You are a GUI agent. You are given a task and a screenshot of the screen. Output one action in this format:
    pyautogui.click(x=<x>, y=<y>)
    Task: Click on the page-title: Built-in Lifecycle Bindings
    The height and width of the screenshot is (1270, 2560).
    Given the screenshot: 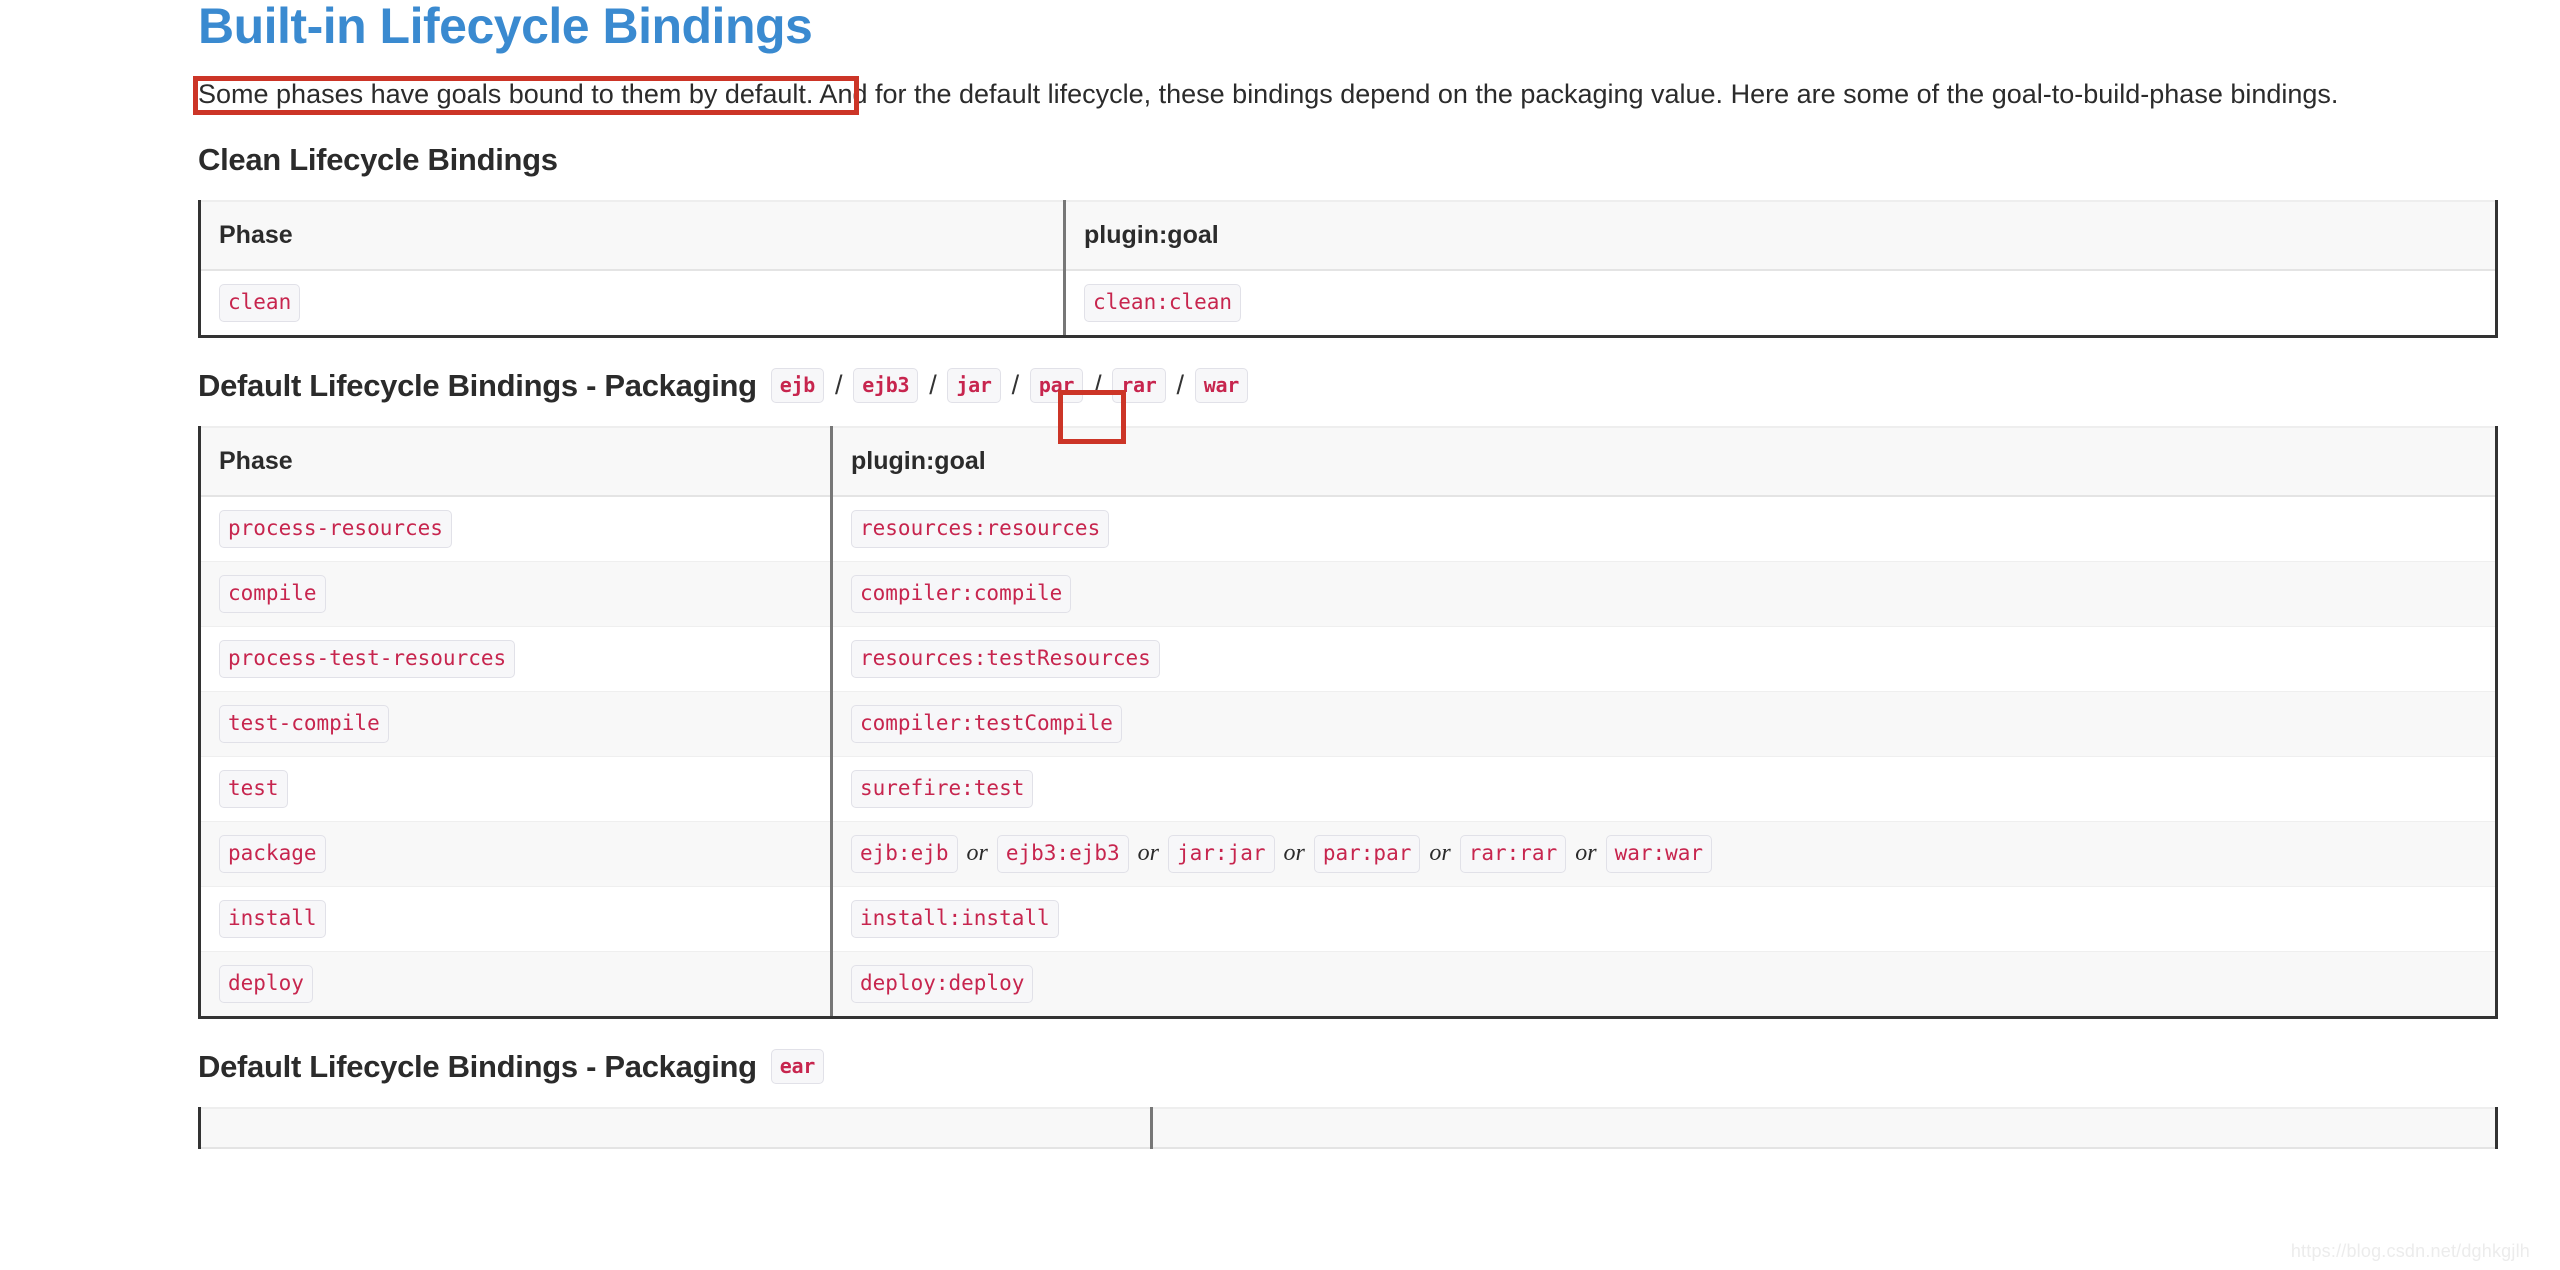 What is the action you would take?
    pyautogui.click(x=505, y=27)
    